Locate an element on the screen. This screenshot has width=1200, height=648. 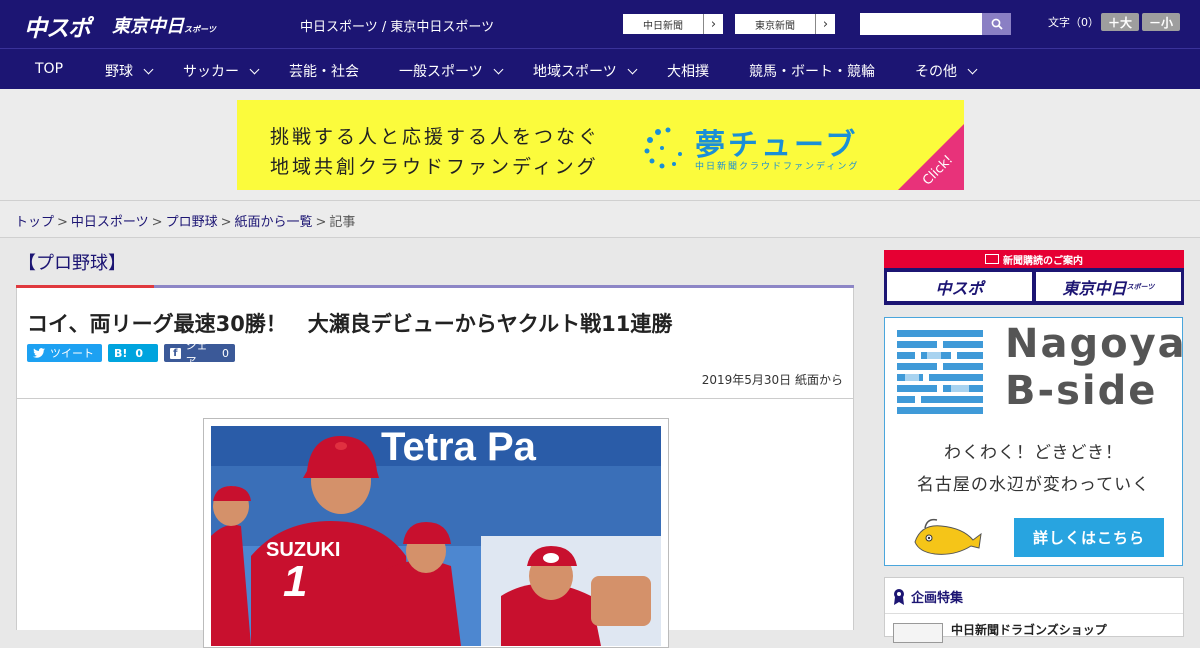
breadcrumb-link-paper-list: 紙面から一覧 is located at coordinates (274, 222).